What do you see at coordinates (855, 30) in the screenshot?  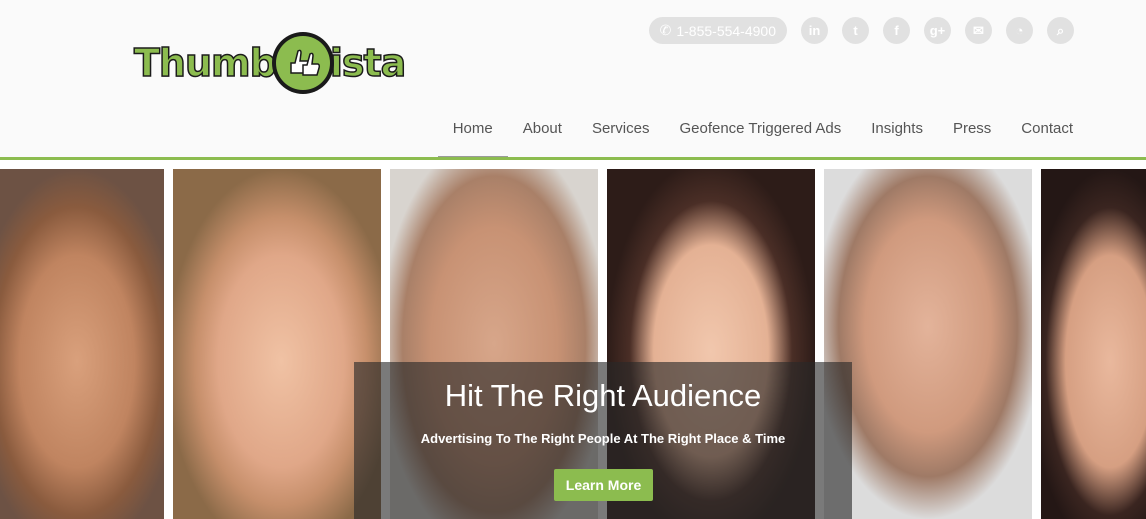 I see `twitter-icon: t` at bounding box center [855, 30].